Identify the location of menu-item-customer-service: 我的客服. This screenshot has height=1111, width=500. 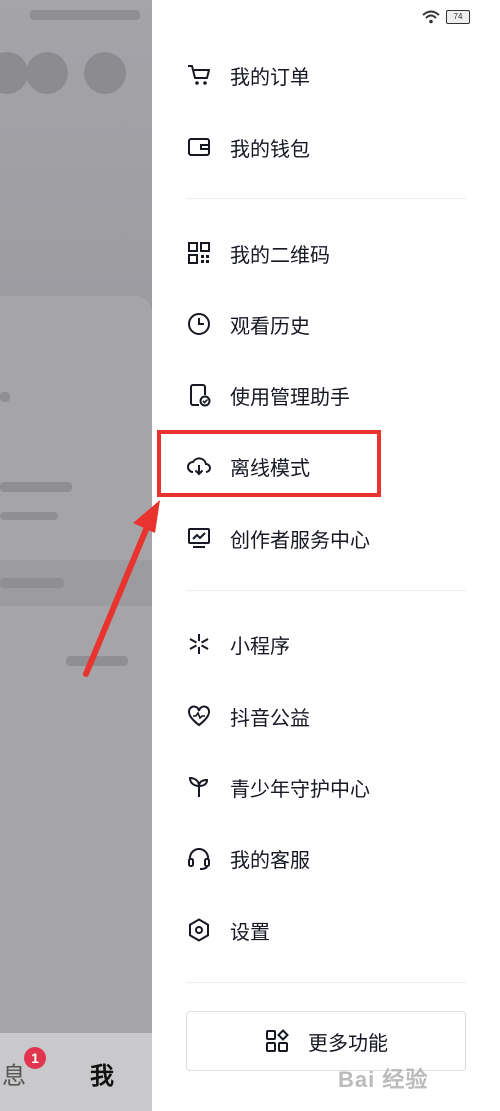
(248, 858).